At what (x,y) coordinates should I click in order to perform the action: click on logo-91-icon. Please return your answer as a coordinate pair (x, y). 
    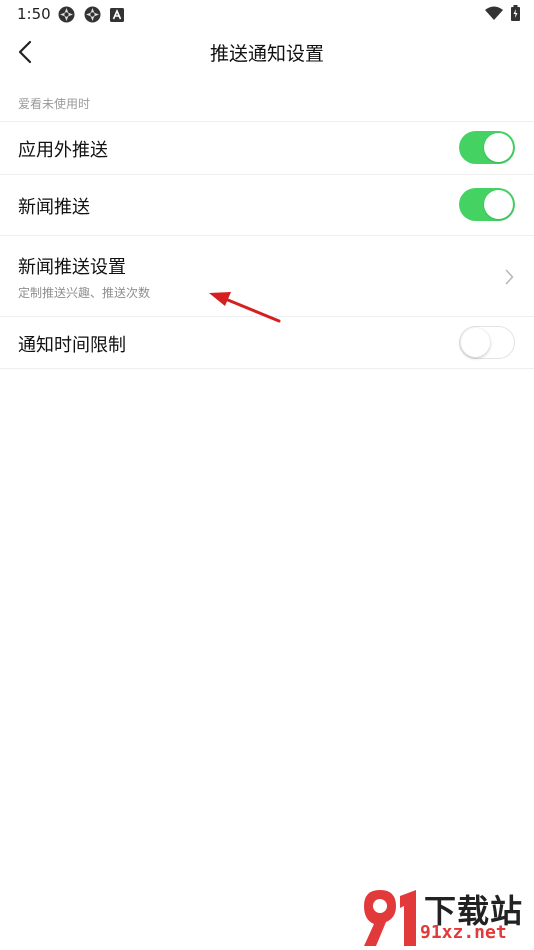
    Looking at the image, I should click on (390, 918).